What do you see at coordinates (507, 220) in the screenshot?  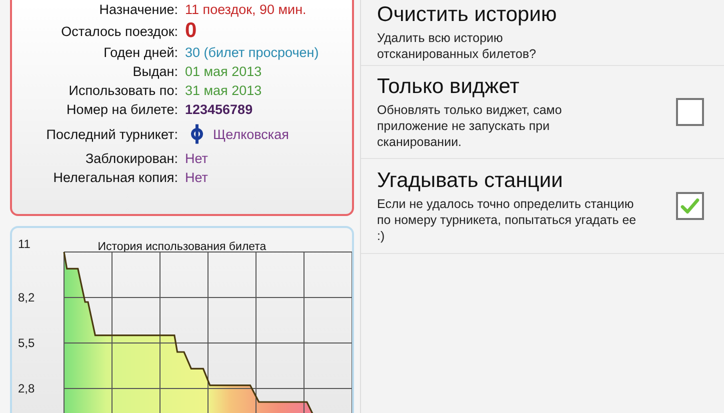 I see `setting-summary: Если не удалось точно определить станцию по номеру турникета, попытаться угадать ее :)` at bounding box center [507, 220].